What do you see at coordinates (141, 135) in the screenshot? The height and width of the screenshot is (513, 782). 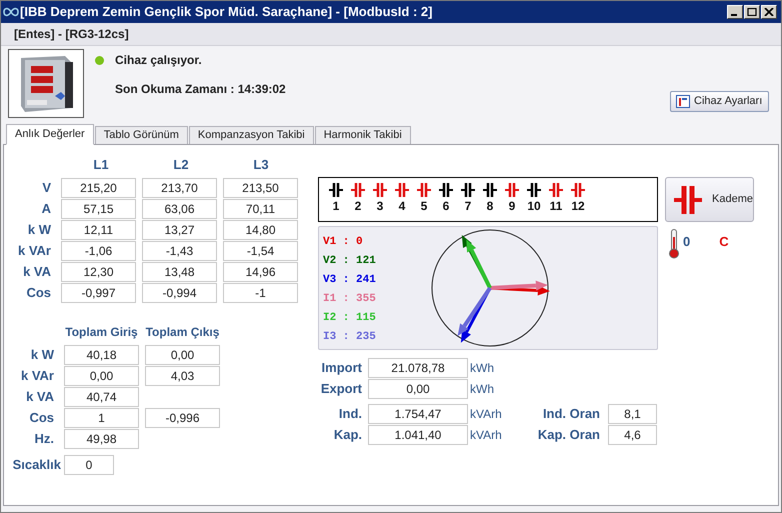 I see `tab: Tablo Görünüm` at bounding box center [141, 135].